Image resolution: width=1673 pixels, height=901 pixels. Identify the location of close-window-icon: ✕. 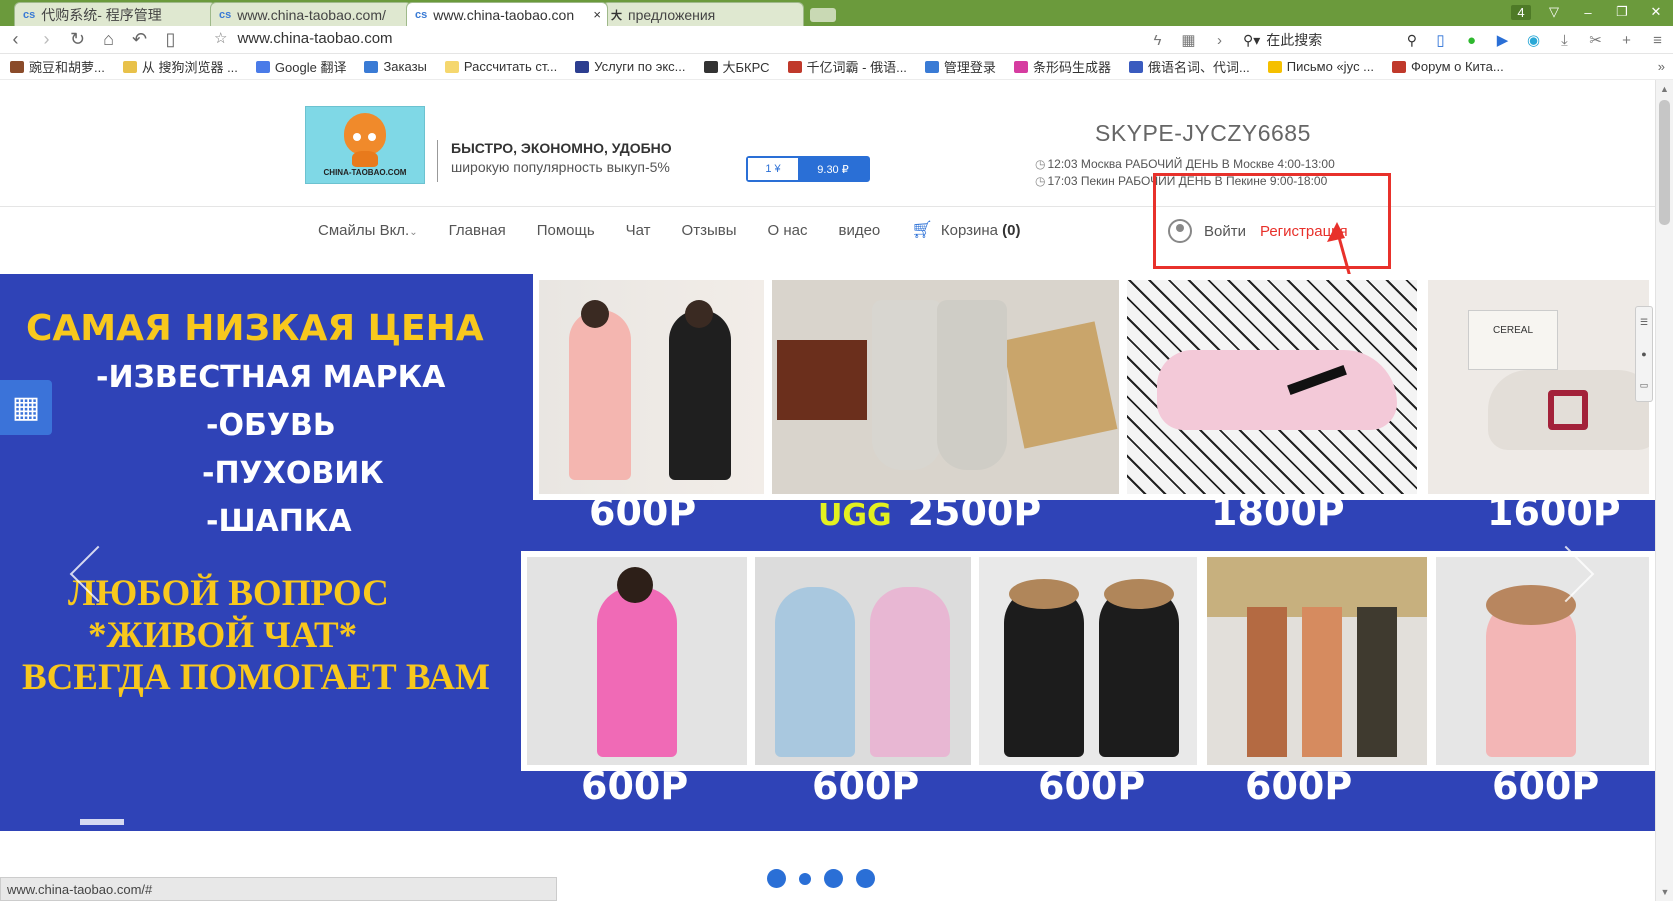
(1656, 12).